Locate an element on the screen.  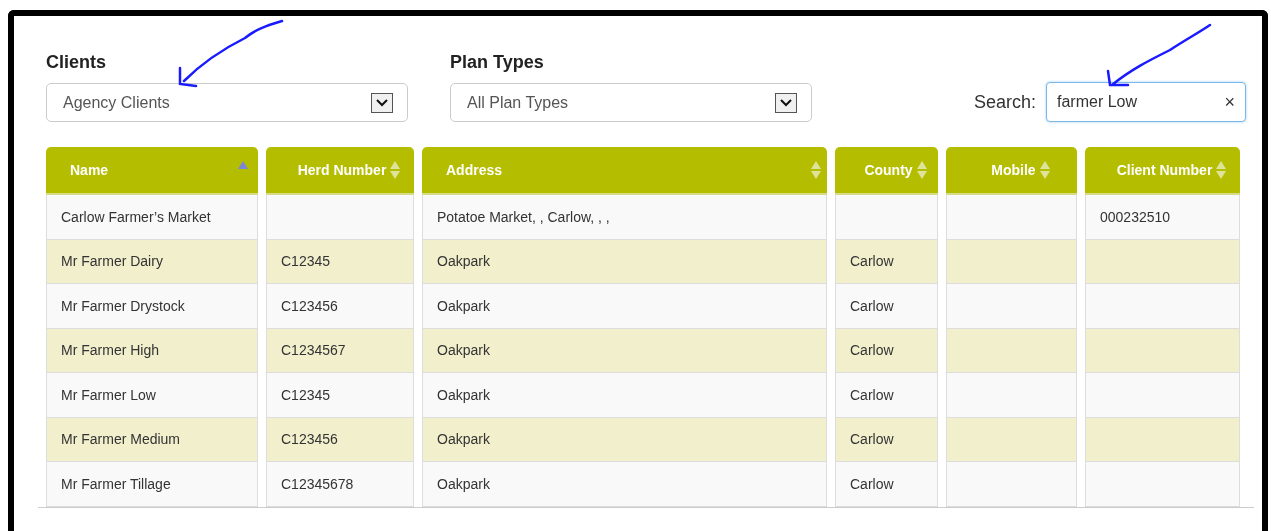
search-field: farmer Low × is located at coordinates (1146, 102).